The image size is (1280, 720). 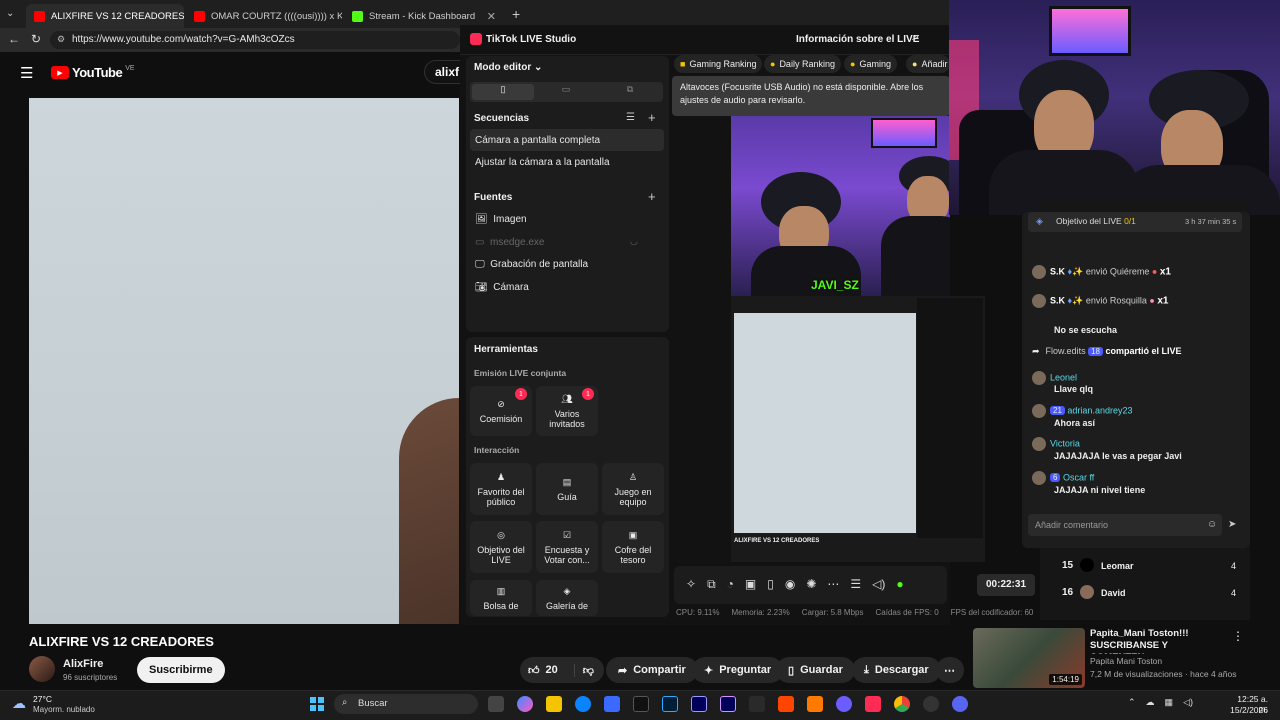 I want to click on gift-icon: ●, so click(x=1152, y=300).